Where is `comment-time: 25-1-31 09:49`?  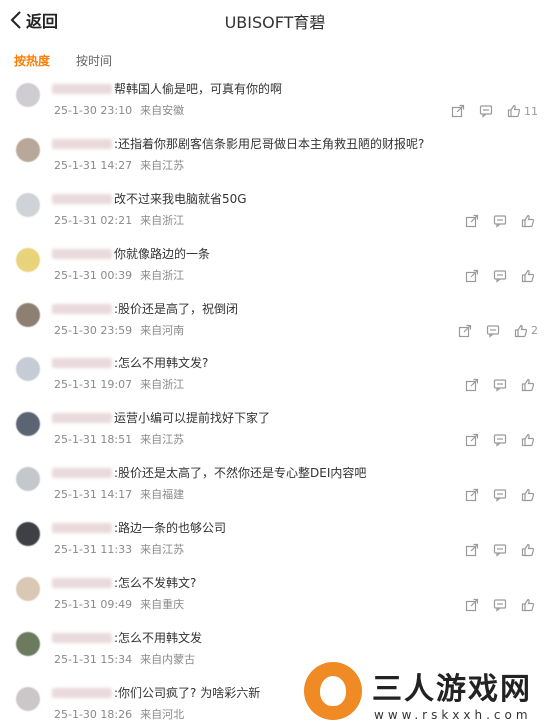 comment-time: 25-1-31 09:49 is located at coordinates (93, 605).